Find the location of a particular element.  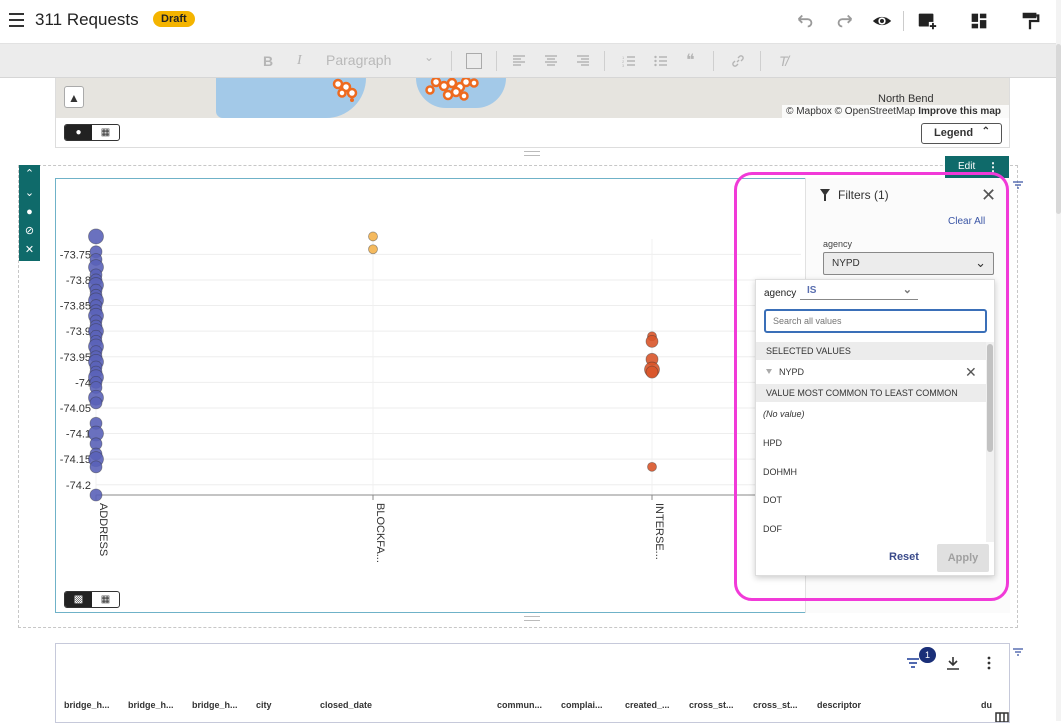

dropdown-scrollbar is located at coordinates (990, 442).